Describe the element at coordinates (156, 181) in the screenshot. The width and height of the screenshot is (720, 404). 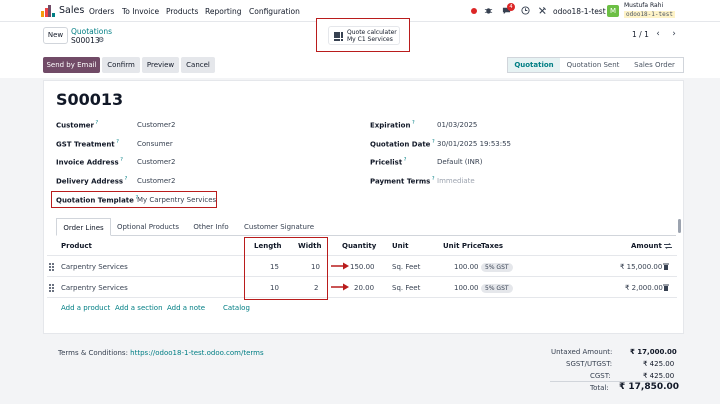
I see `delivery-address-field: Customer2` at that location.